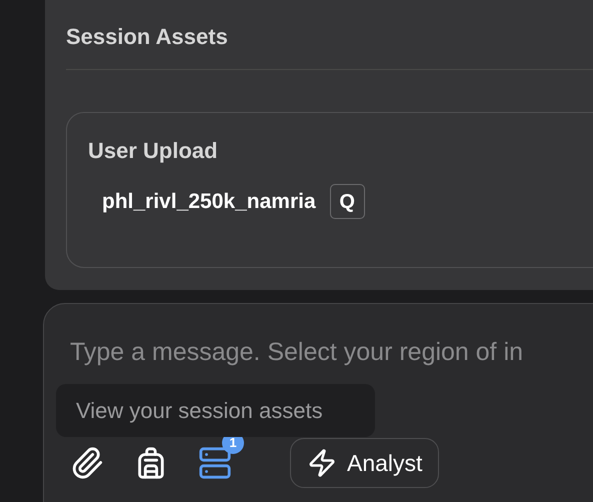  What do you see at coordinates (215, 410) in the screenshot?
I see `tooltip: View your session assets` at bounding box center [215, 410].